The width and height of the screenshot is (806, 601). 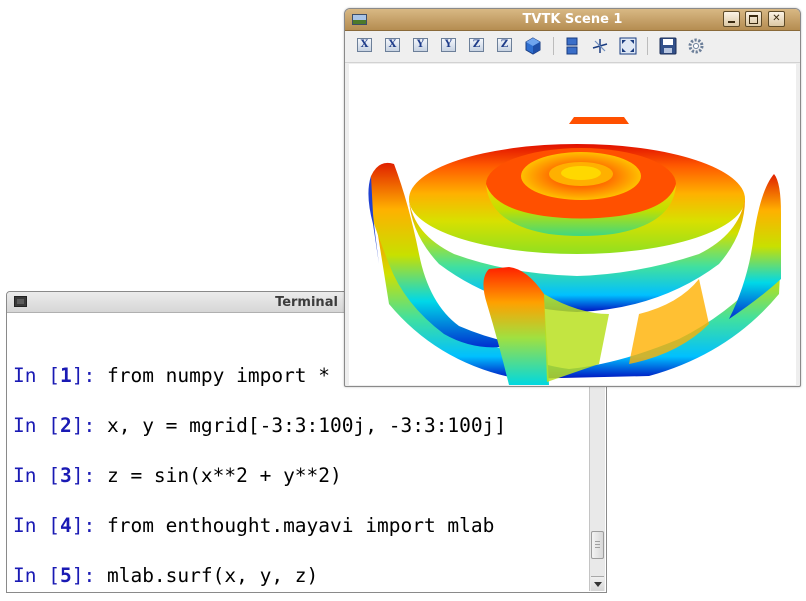 I want to click on input-line-3: In [3]: z = sin(x**2 + y**2), so click(x=177, y=475).